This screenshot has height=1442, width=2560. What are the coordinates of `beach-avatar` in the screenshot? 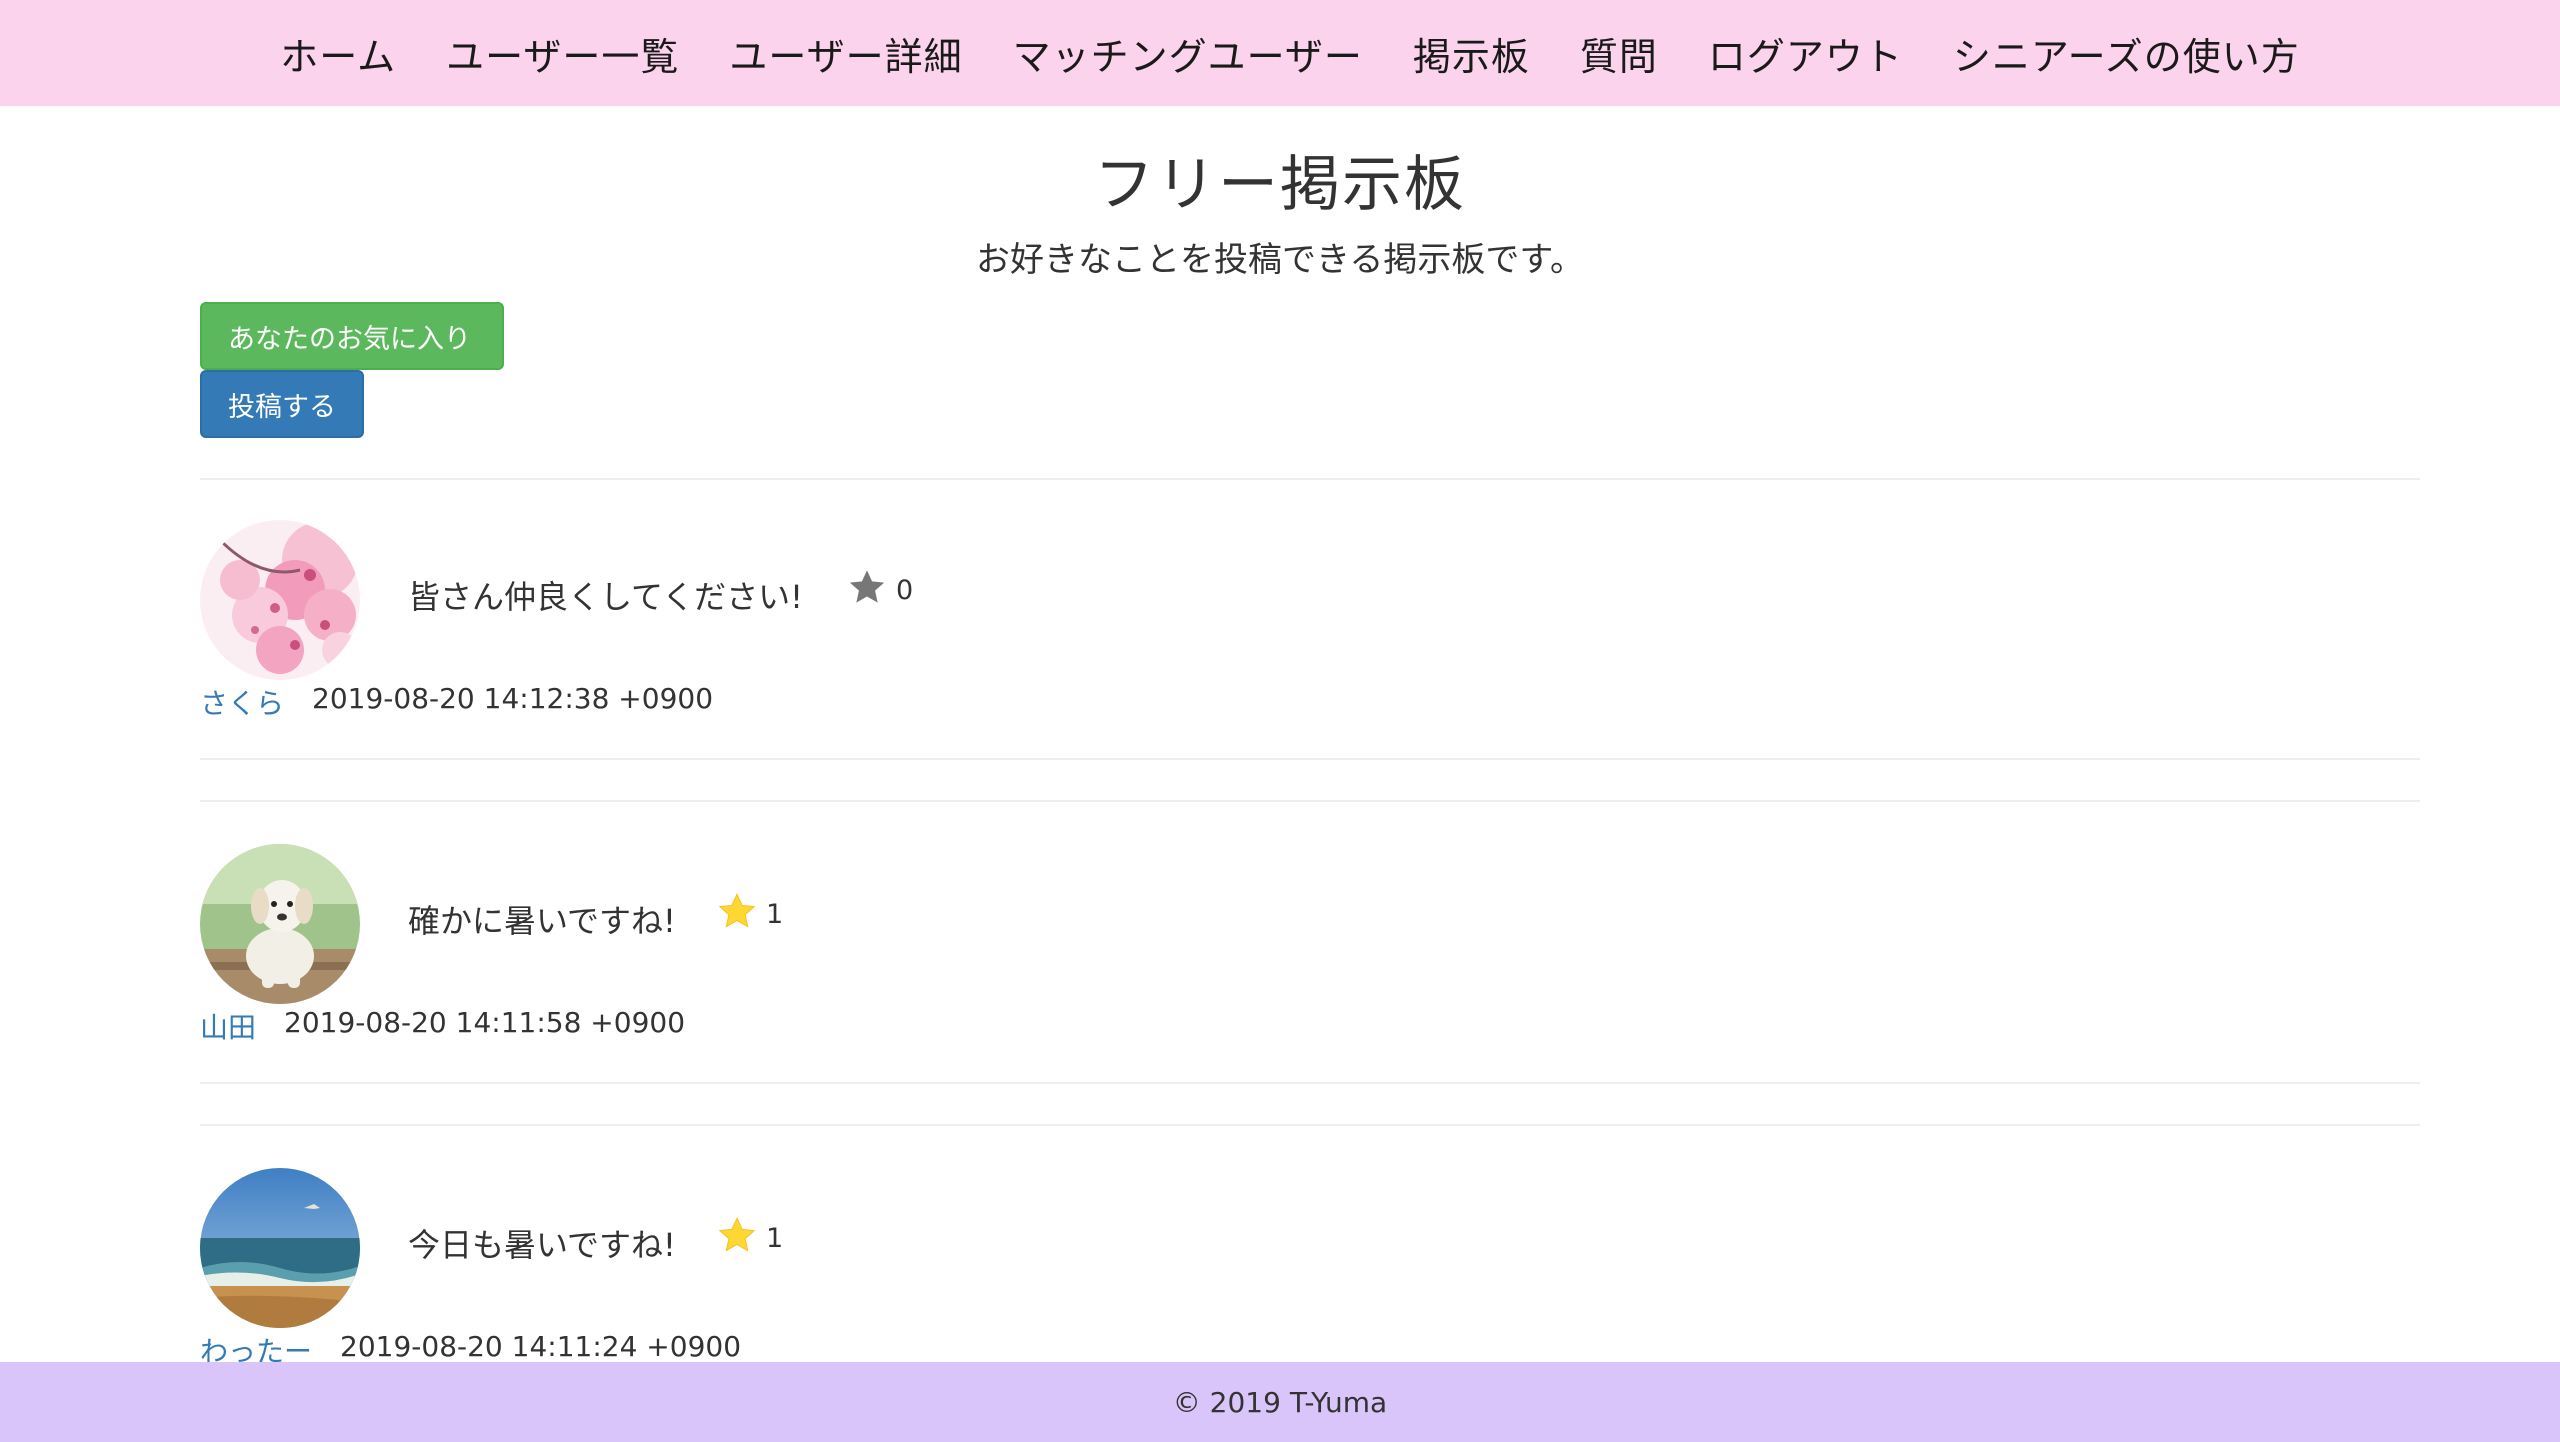 It's located at (280, 1248).